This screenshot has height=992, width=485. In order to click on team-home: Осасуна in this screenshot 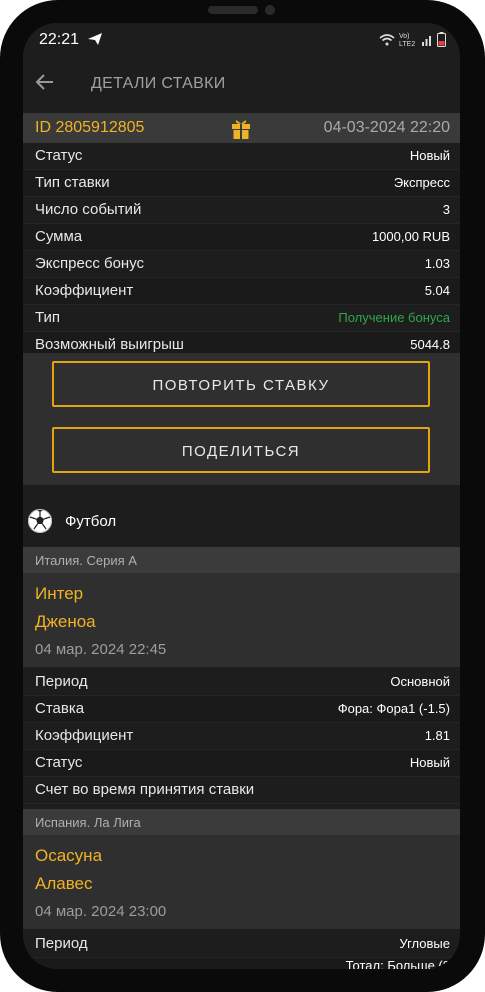, I will do `click(69, 855)`.